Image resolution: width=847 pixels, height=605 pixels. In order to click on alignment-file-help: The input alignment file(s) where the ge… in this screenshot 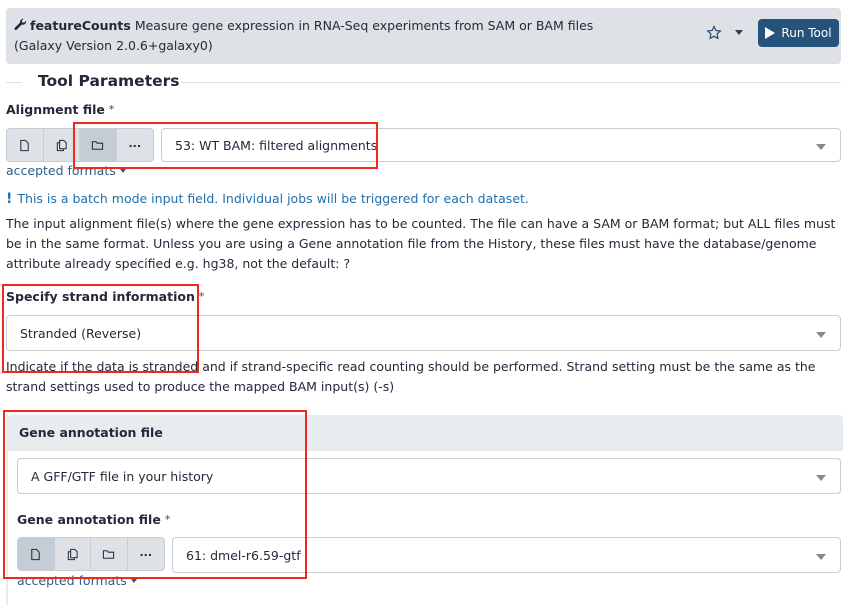, I will do `click(421, 243)`.